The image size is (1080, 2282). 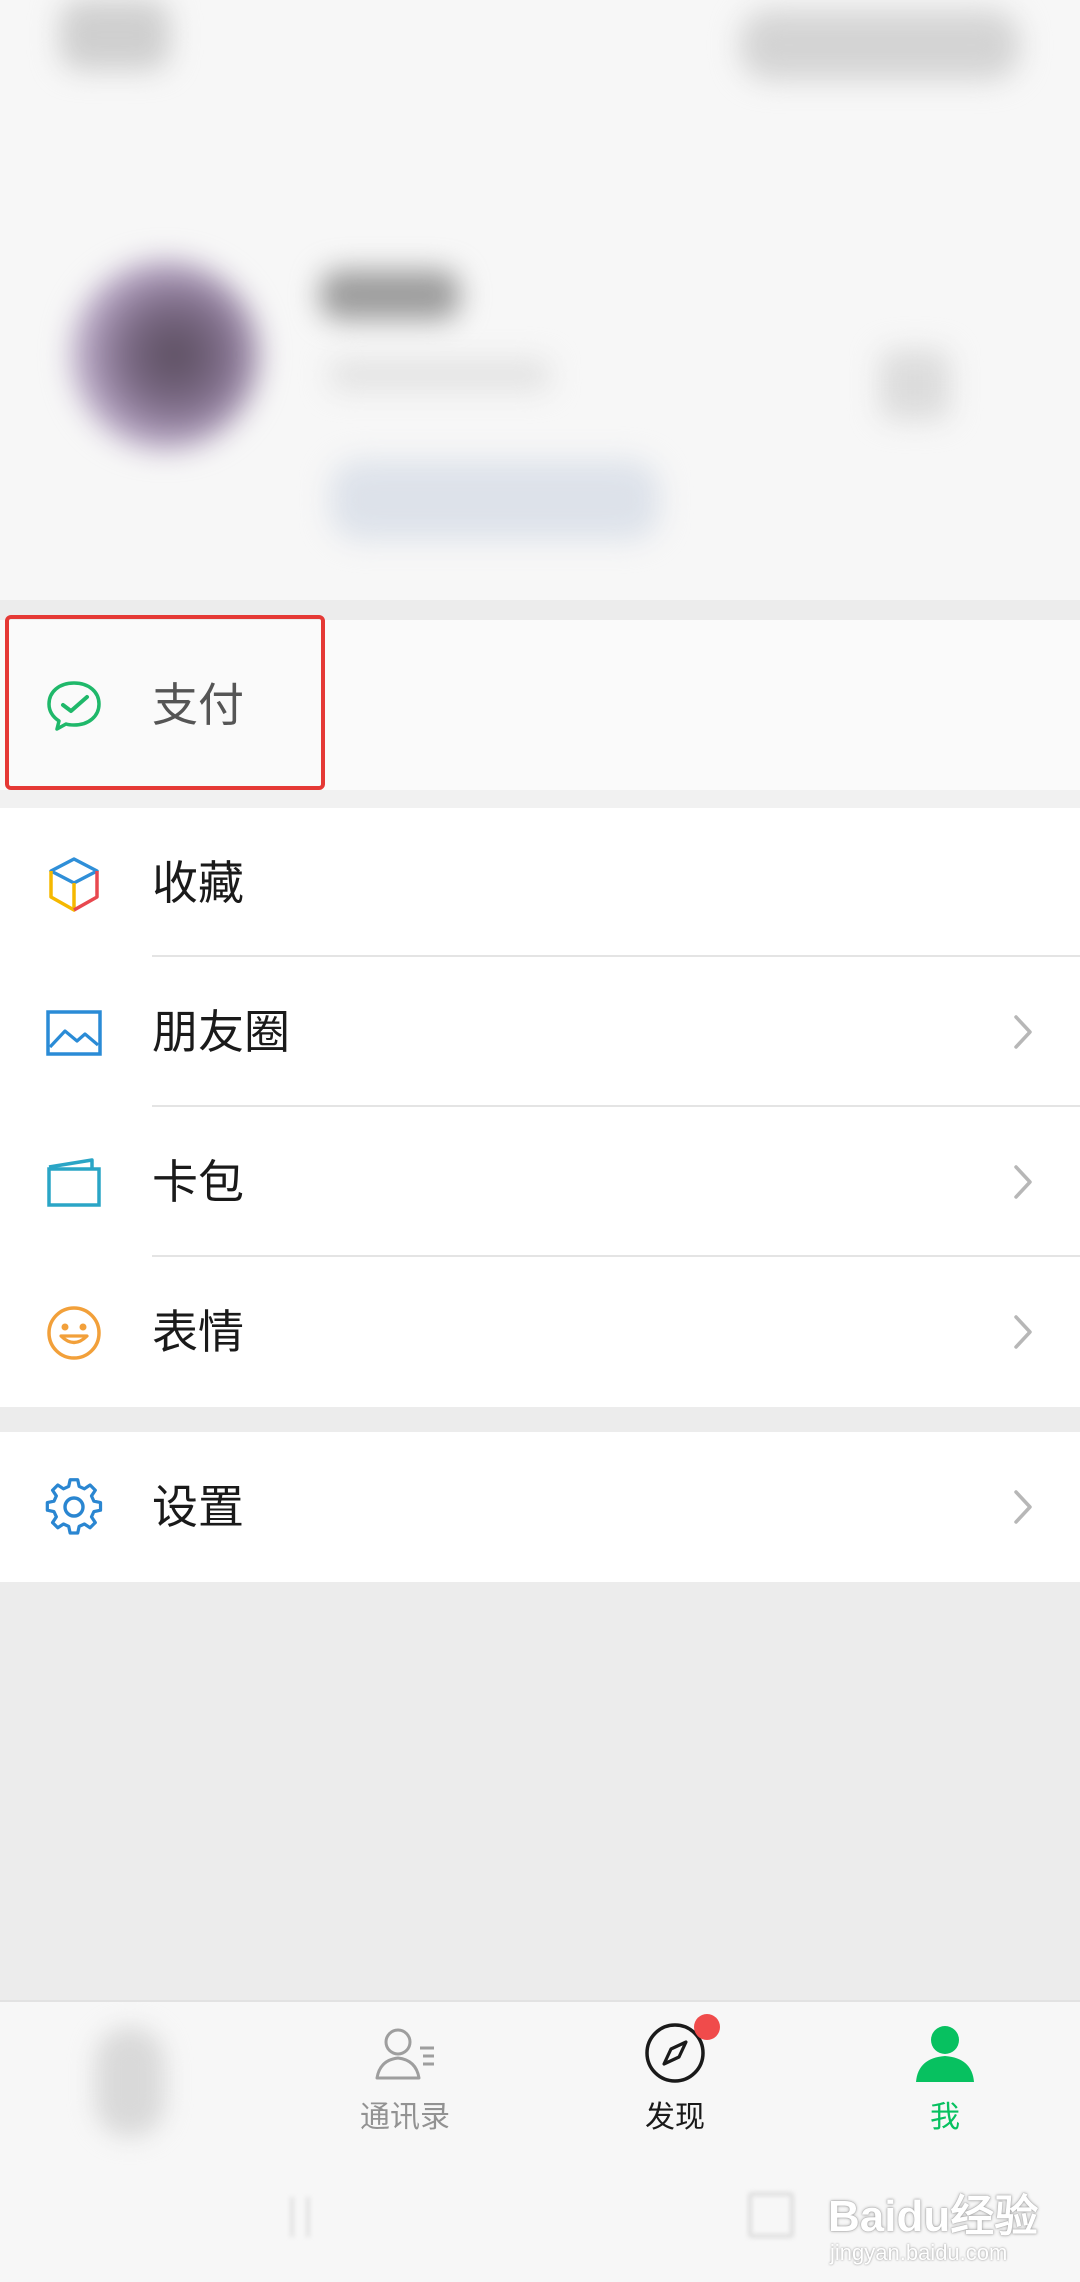 I want to click on chats-icon, so click(x=130, y=2082).